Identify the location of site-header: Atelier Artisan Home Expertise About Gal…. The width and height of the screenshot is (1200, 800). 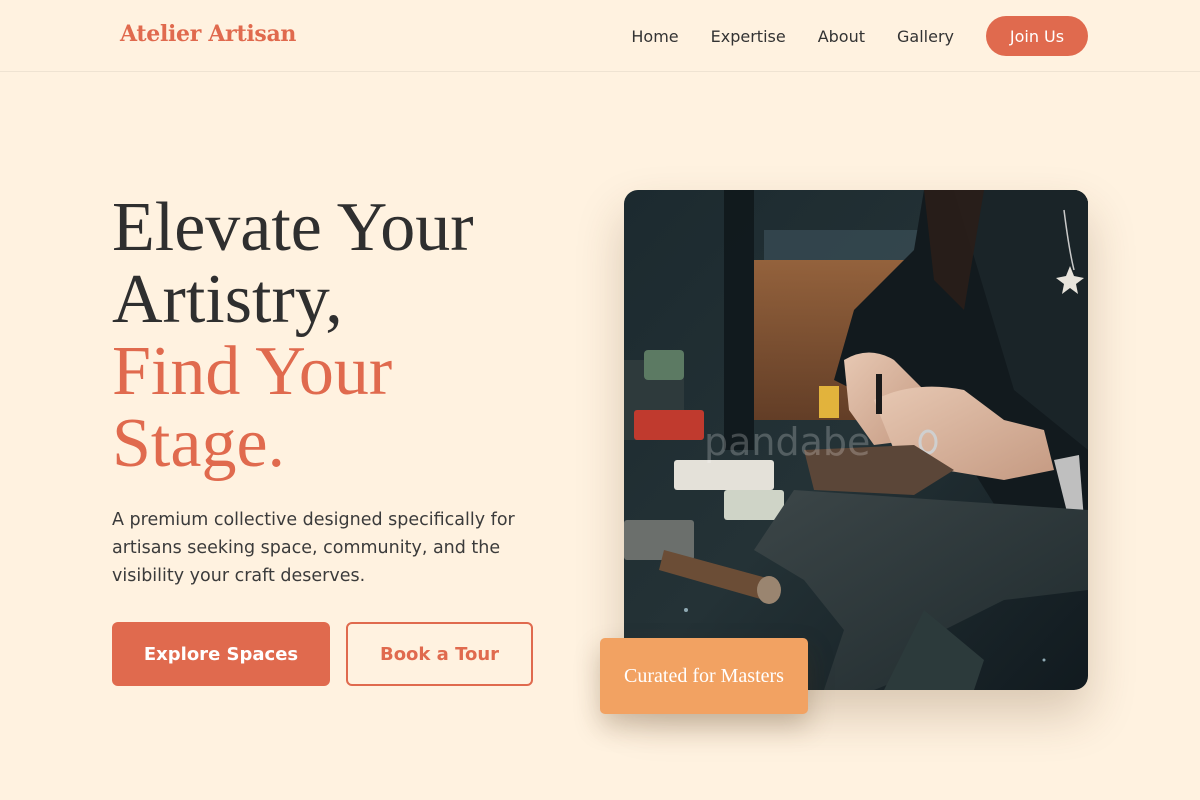
(600, 36).